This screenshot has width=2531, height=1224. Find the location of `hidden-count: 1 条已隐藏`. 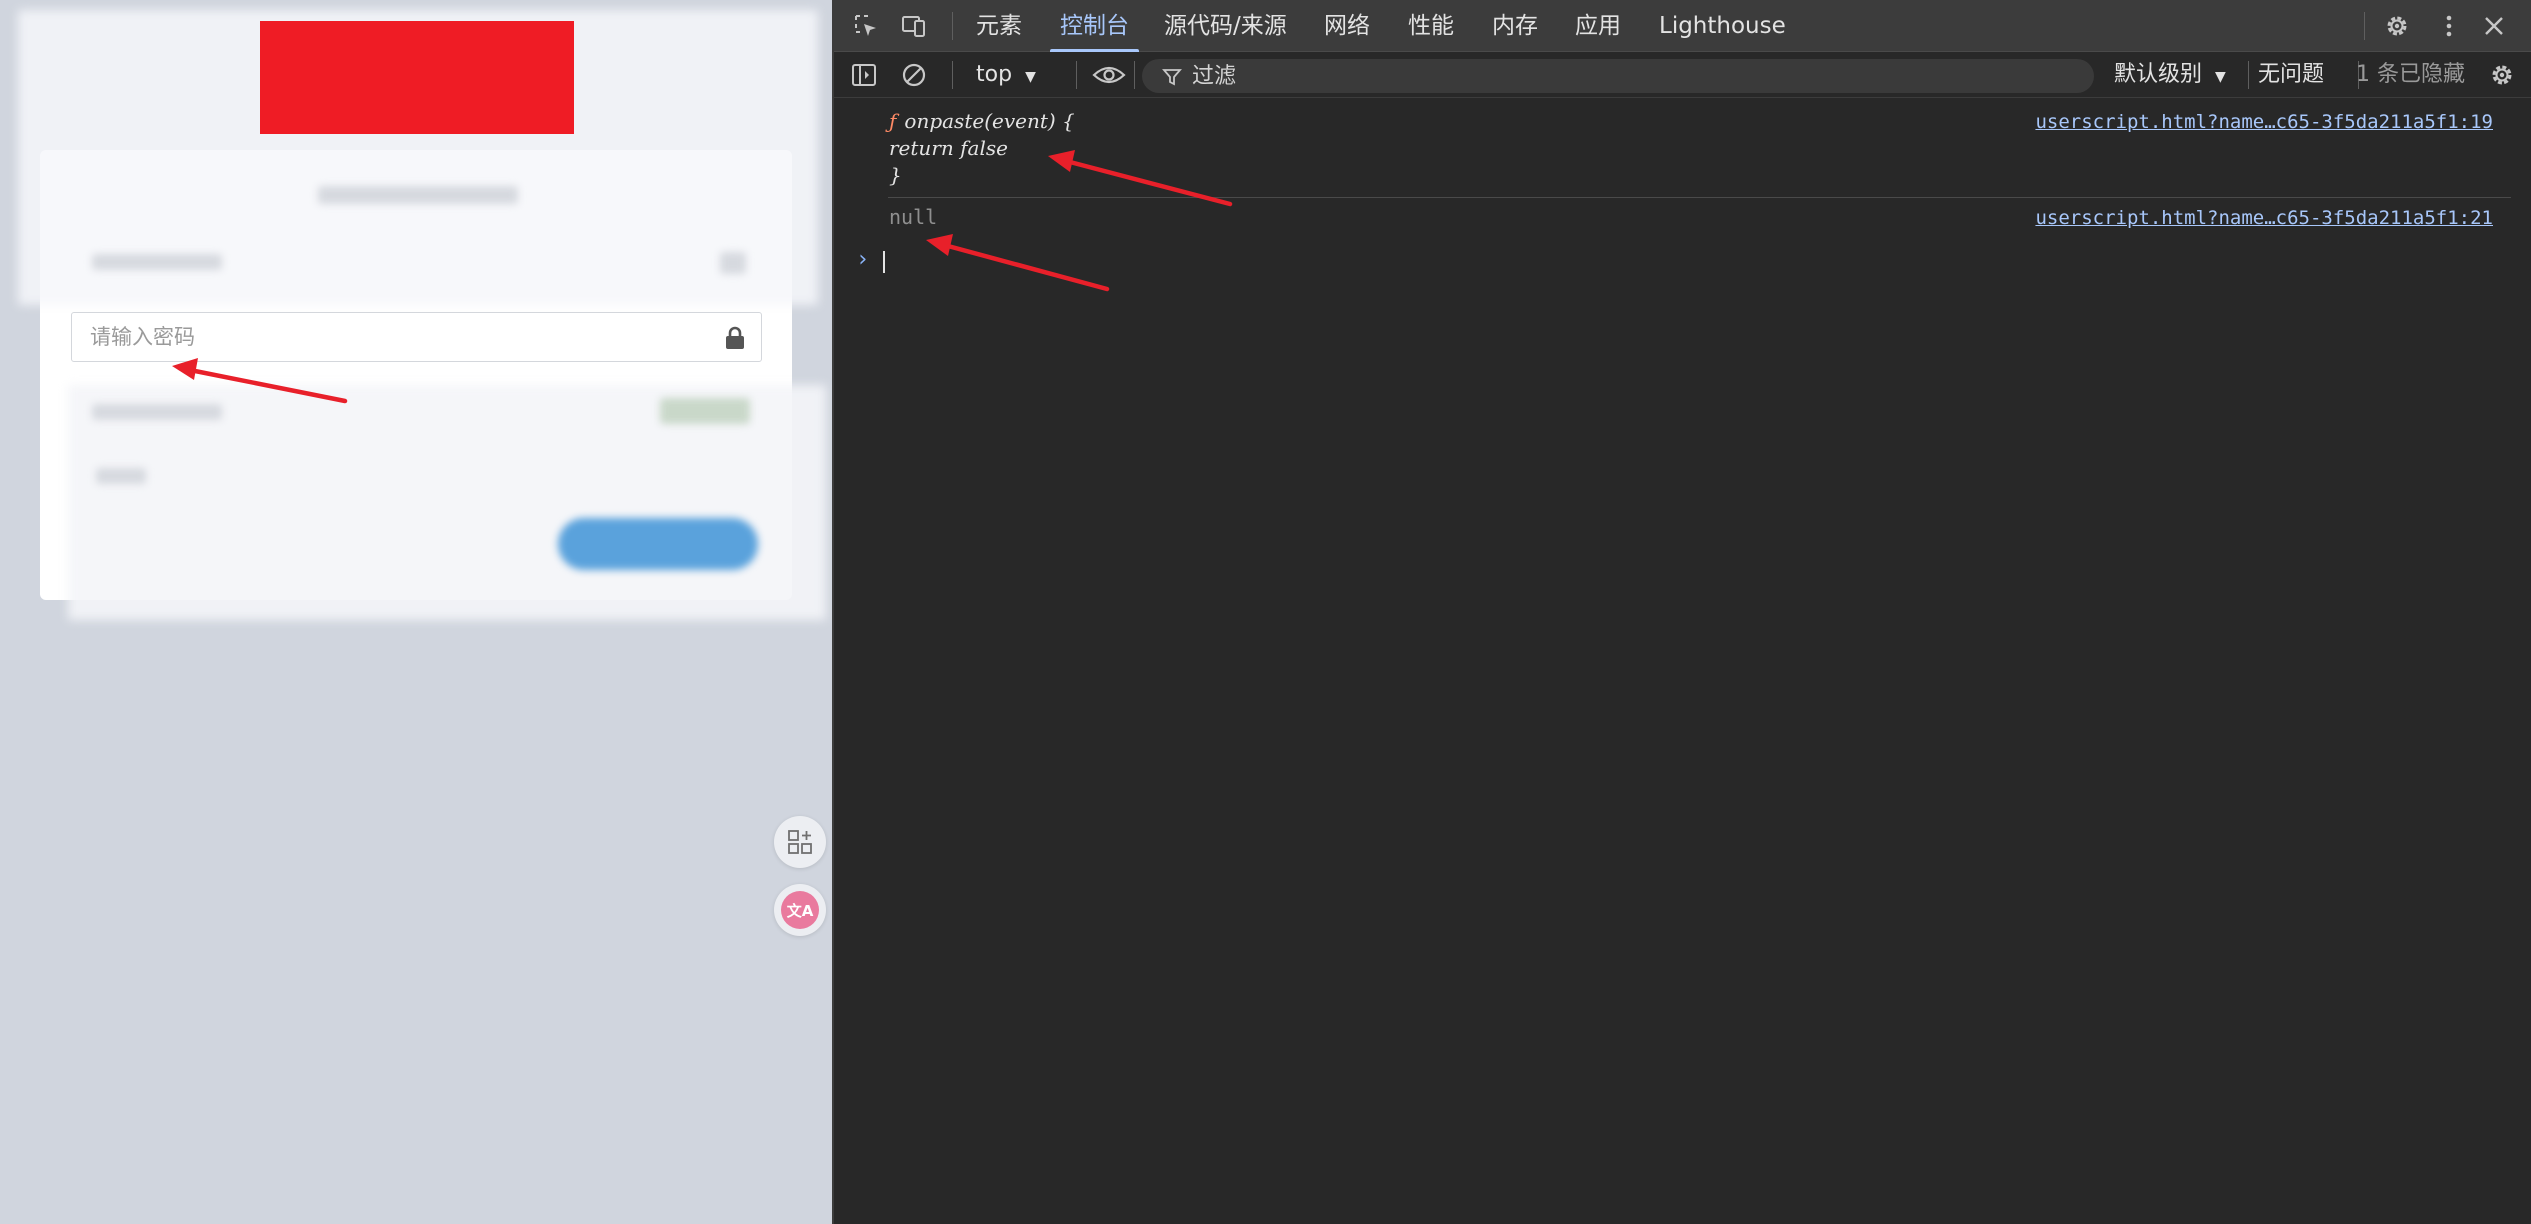

hidden-count: 1 条已隐藏 is located at coordinates (2410, 74).